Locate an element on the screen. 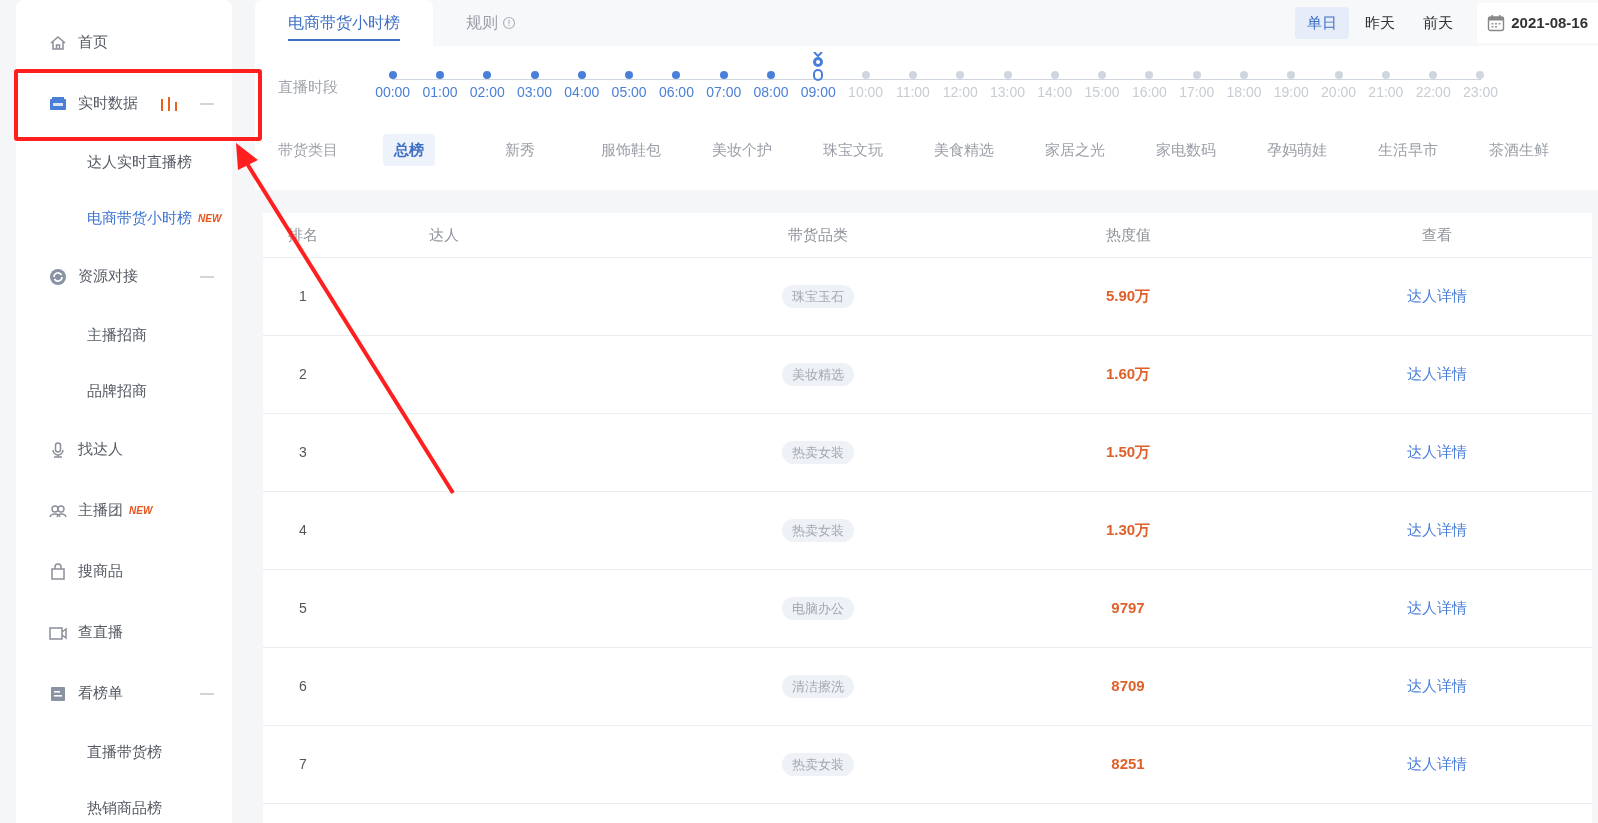 This screenshot has height=823, width=1598. category-tab: 家电数码 is located at coordinates (1185, 150).